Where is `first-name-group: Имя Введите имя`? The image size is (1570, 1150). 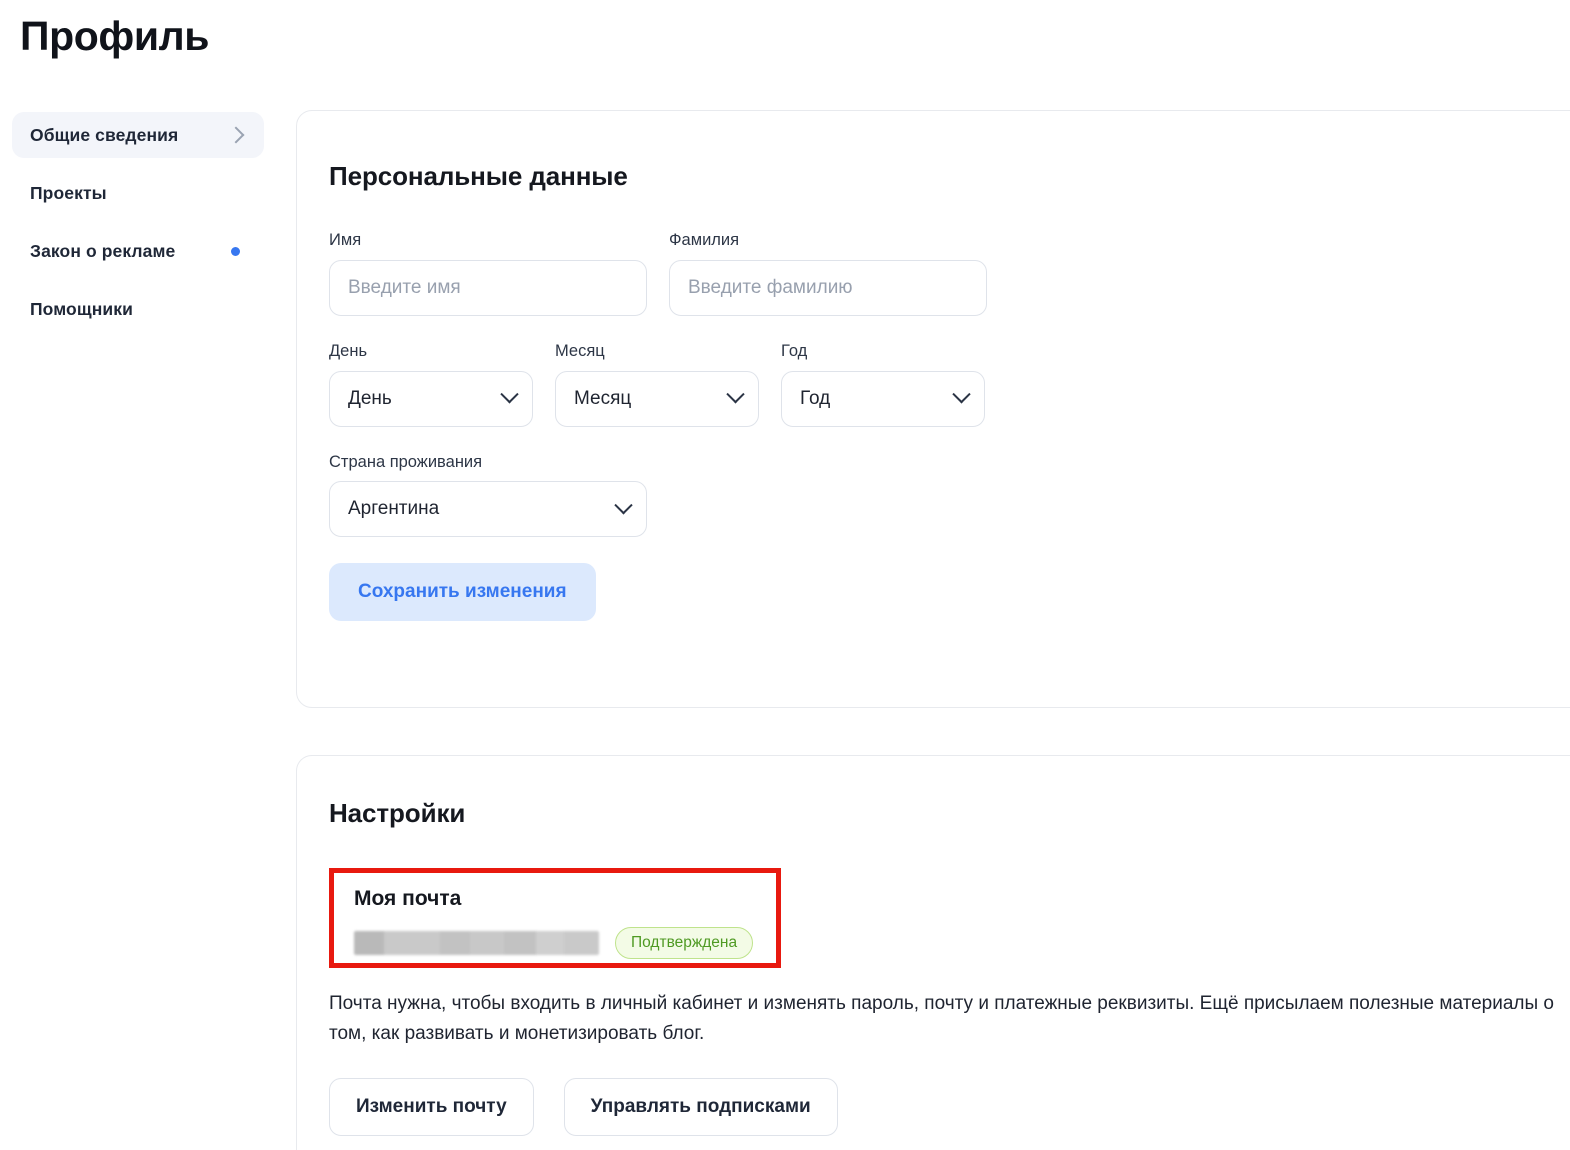 first-name-group: Имя Введите имя is located at coordinates (488, 273).